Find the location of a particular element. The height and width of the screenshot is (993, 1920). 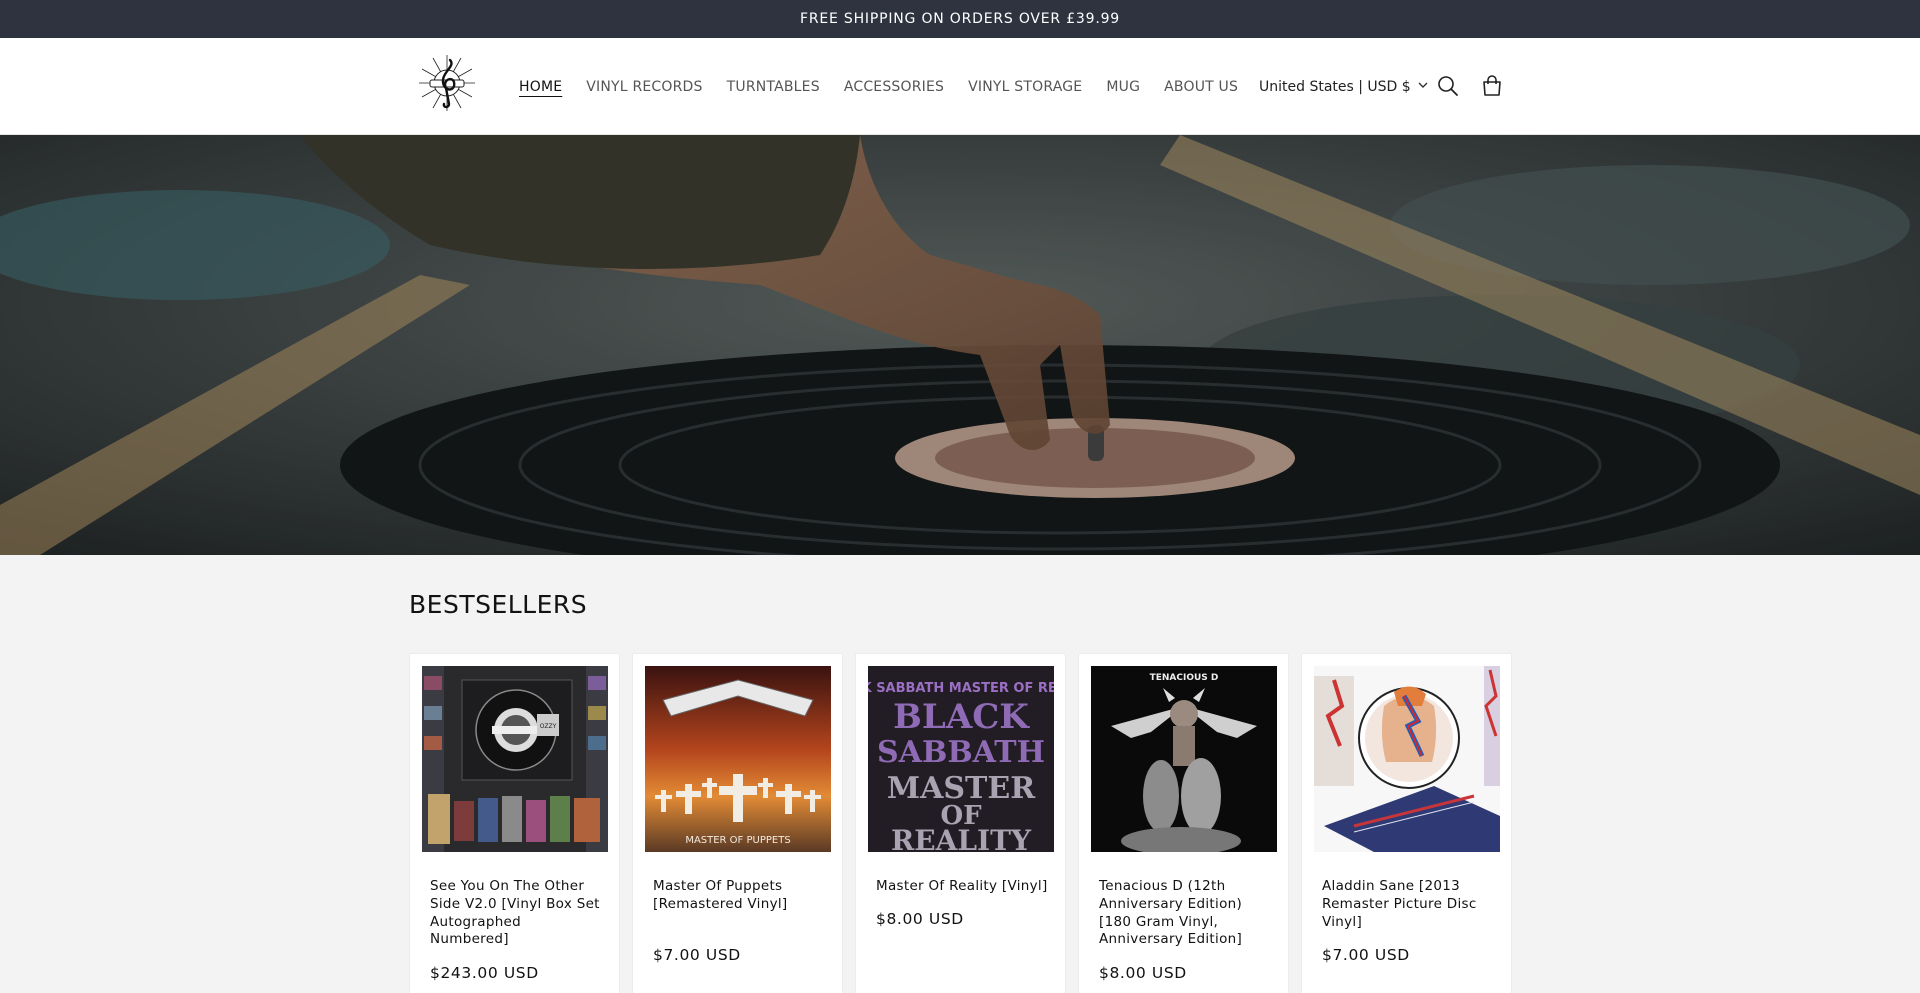

bestsellers-heading: BESTSELLERS is located at coordinates (498, 604).